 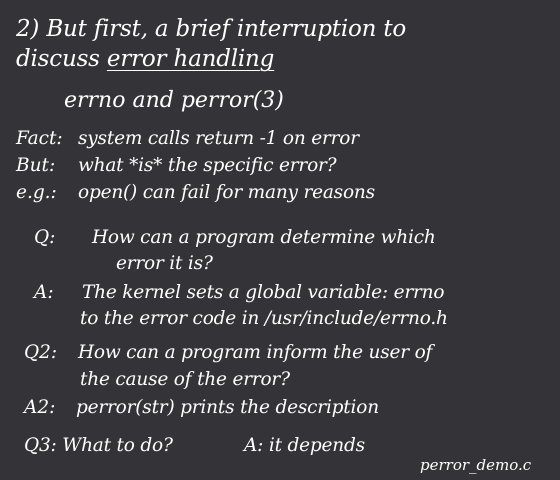 I want to click on a1-line-1: The kernel sets a global variable: errno, so click(x=263, y=292).